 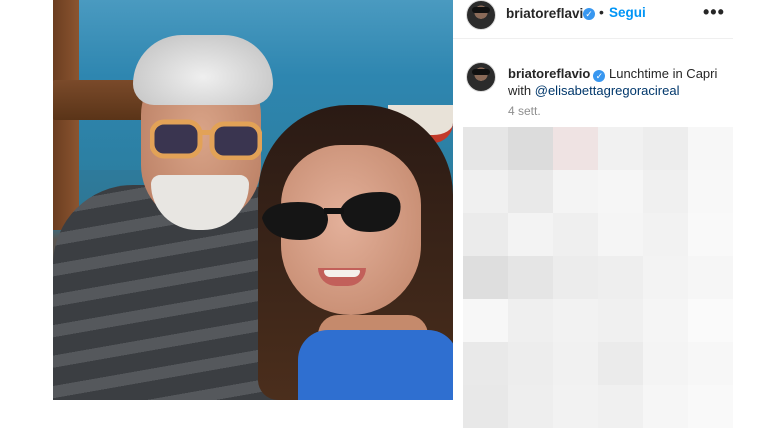 What do you see at coordinates (663, 73) in the screenshot?
I see `caption-text: Lunchtime in Capri` at bounding box center [663, 73].